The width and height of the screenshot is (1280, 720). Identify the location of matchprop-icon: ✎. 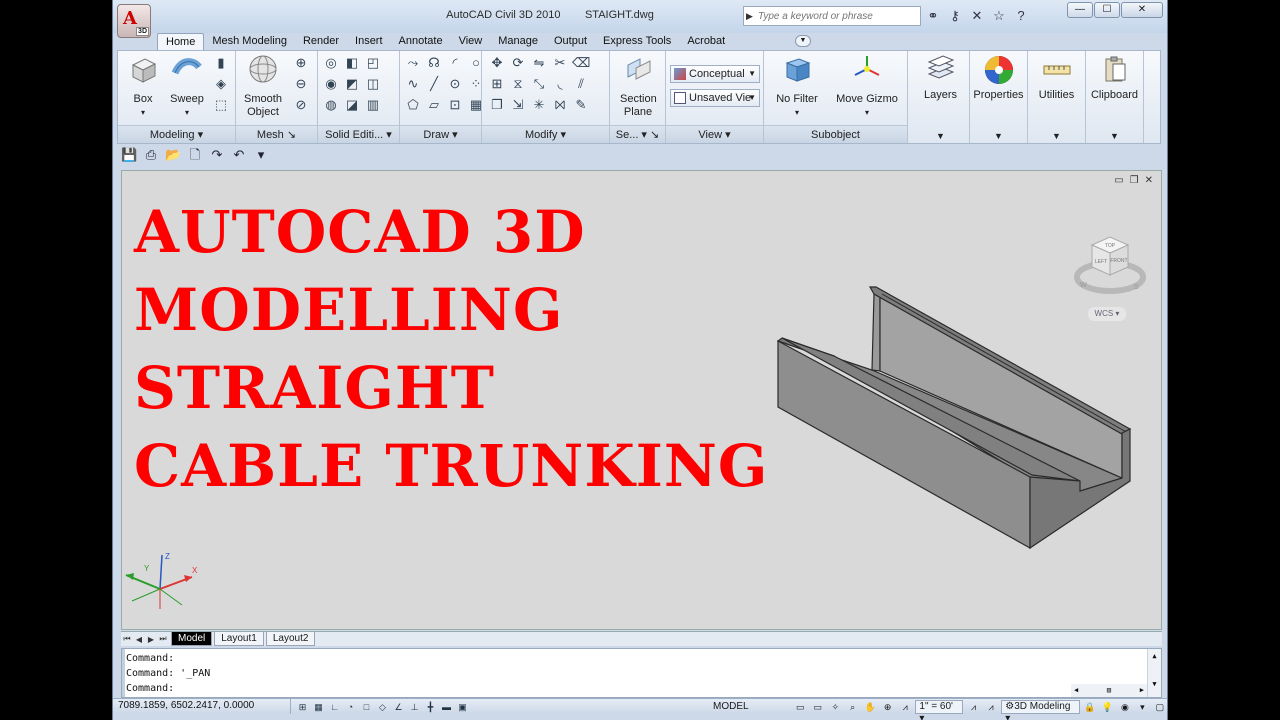
(581, 105).